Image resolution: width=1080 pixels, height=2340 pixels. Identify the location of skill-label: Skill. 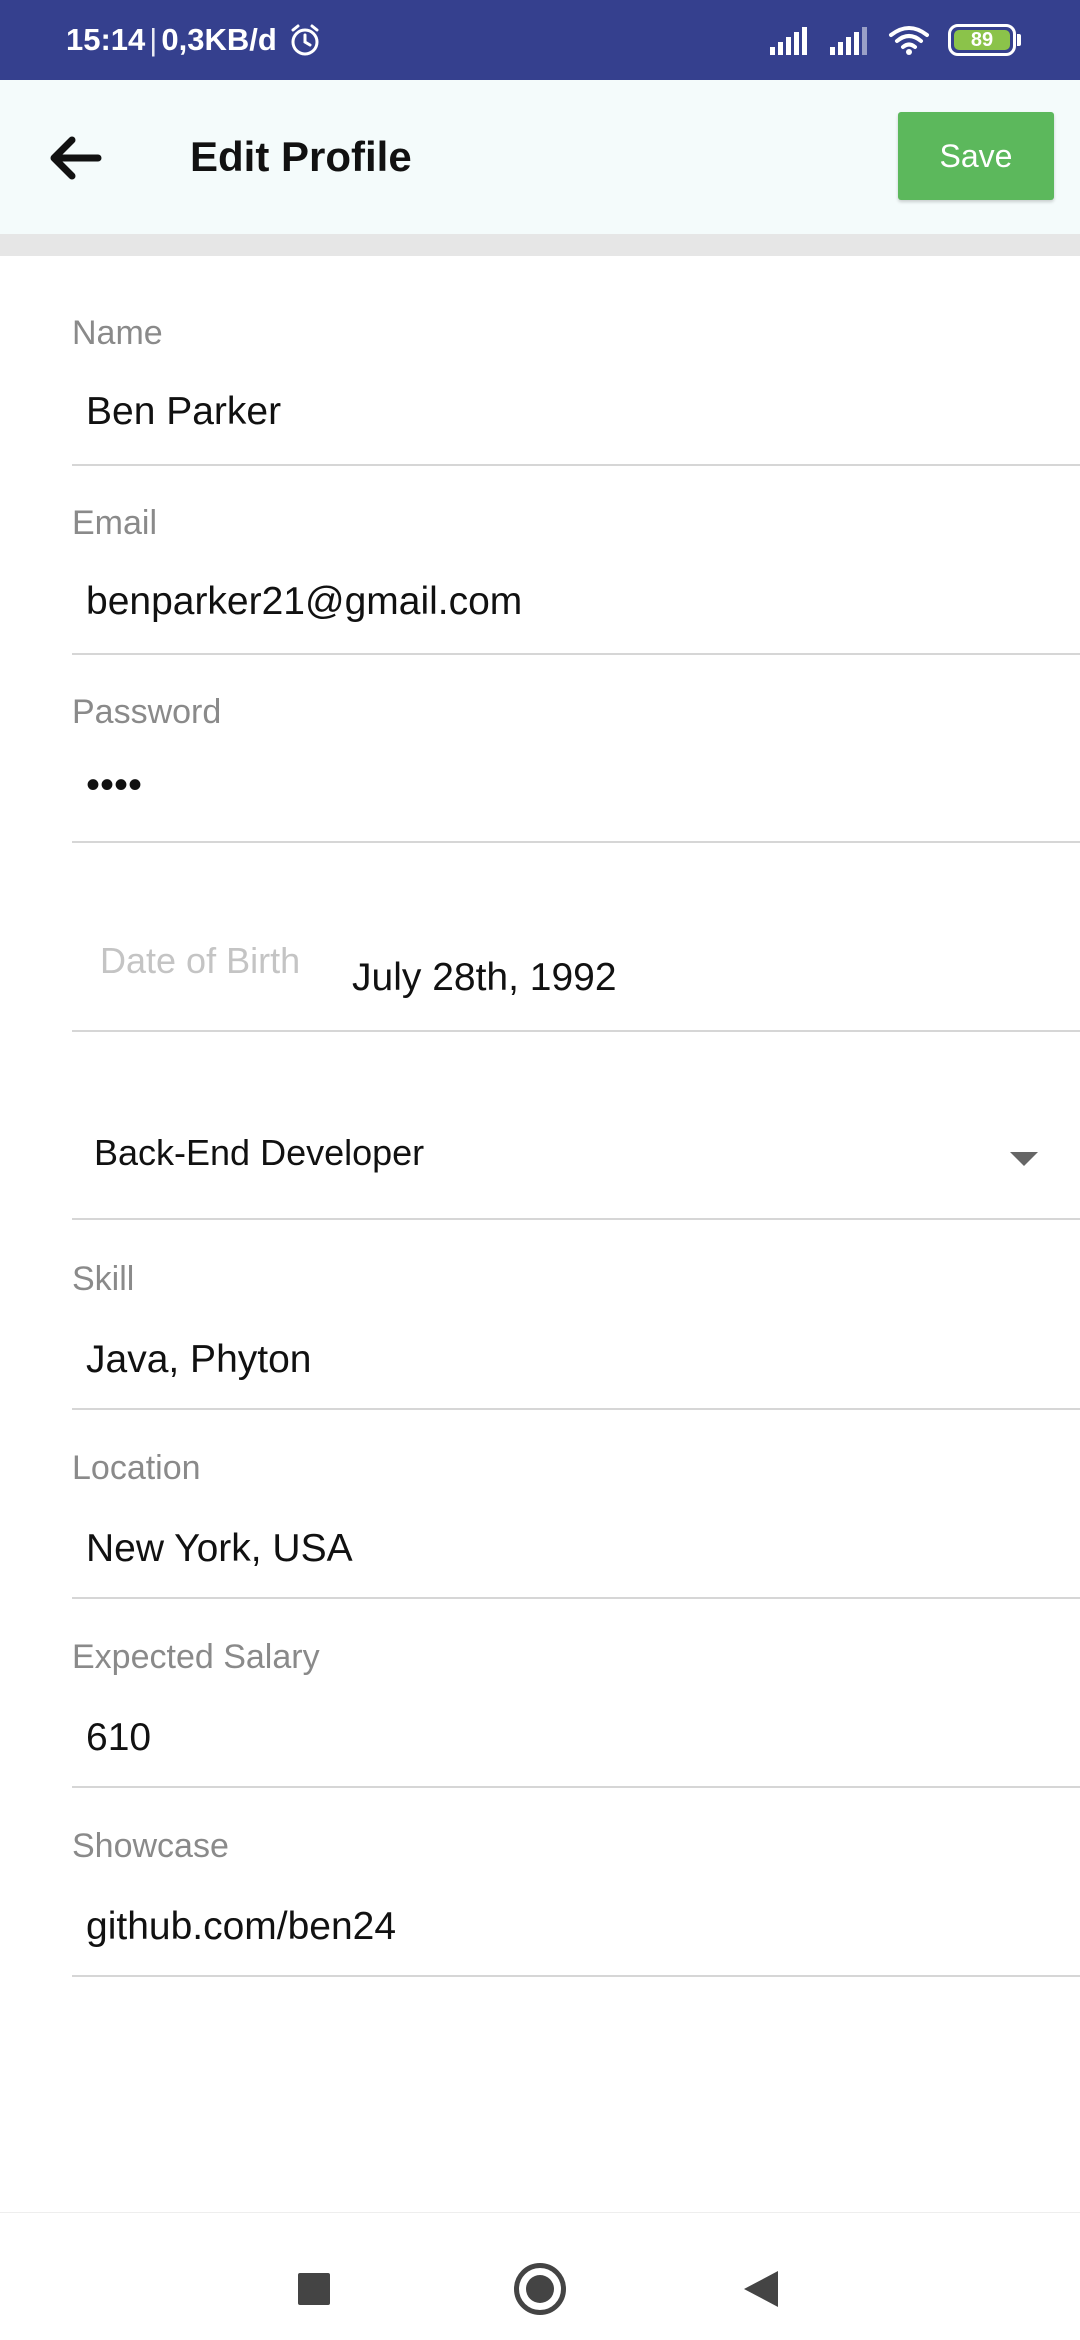
(103, 1279).